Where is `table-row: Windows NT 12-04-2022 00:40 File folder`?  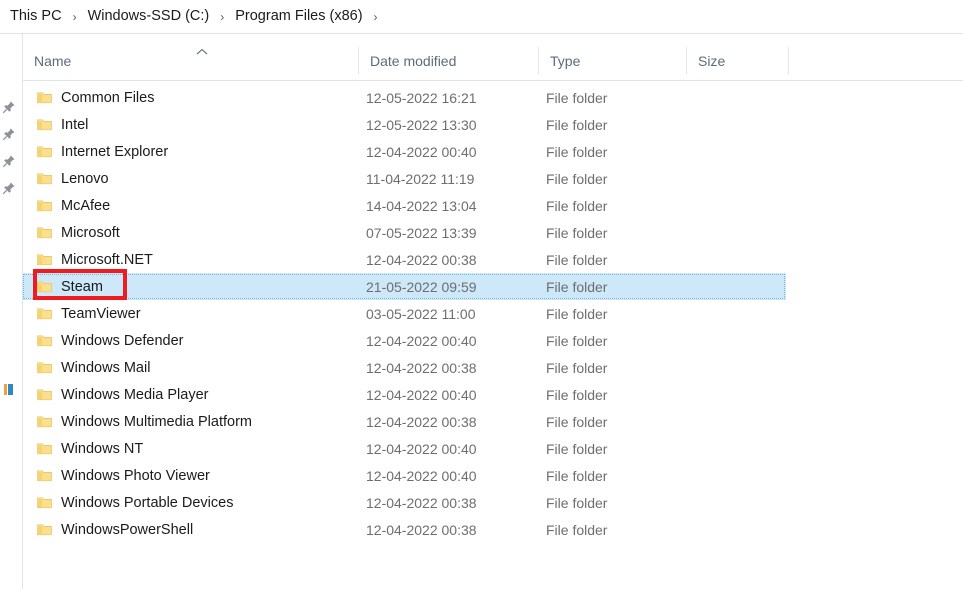 table-row: Windows NT 12-04-2022 00:40 File folder is located at coordinates (404, 448).